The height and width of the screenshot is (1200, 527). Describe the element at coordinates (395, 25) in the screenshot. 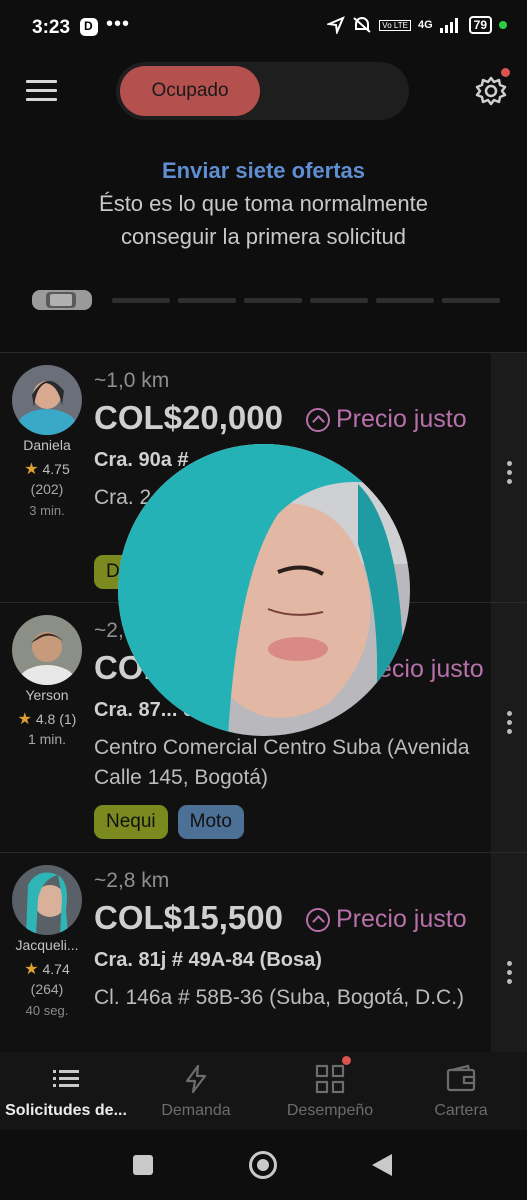

I see `volte-icon: Vo LTE` at that location.